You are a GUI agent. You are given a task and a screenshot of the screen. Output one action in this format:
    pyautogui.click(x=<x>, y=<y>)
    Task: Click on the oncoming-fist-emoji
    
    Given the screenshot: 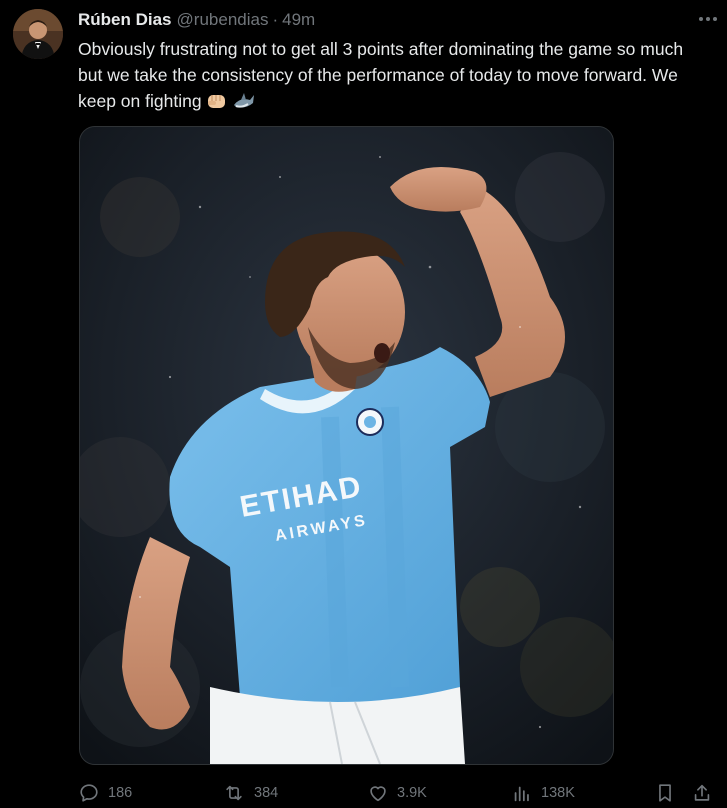 What is the action you would take?
    pyautogui.click(x=217, y=104)
    